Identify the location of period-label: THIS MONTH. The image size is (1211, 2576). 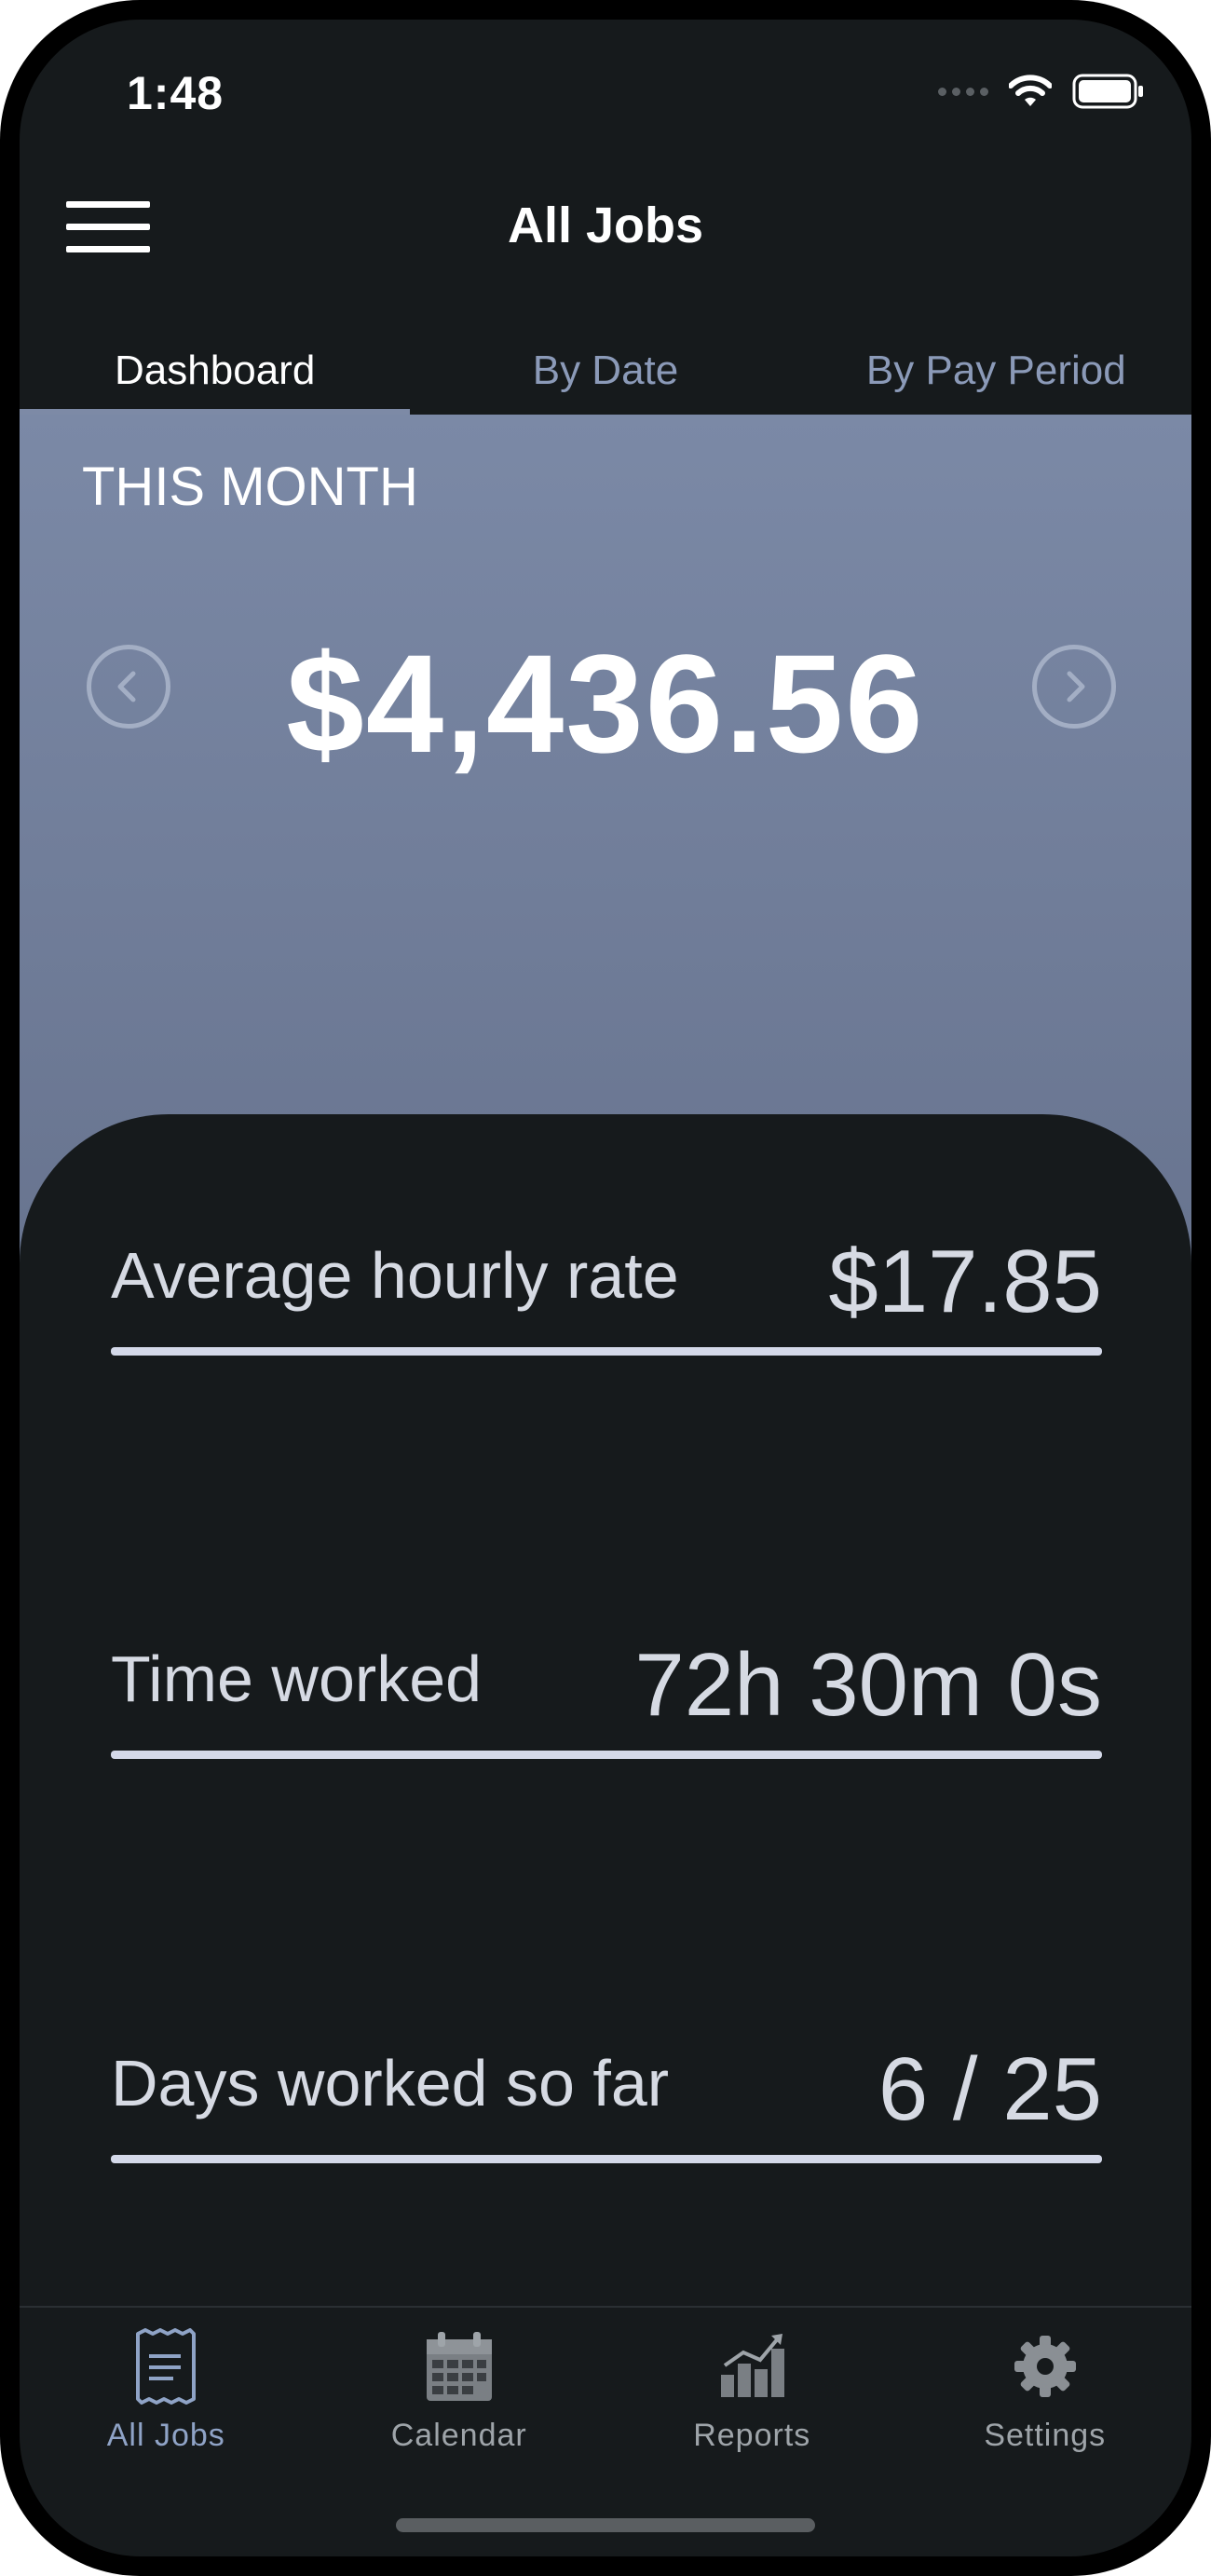
(250, 487).